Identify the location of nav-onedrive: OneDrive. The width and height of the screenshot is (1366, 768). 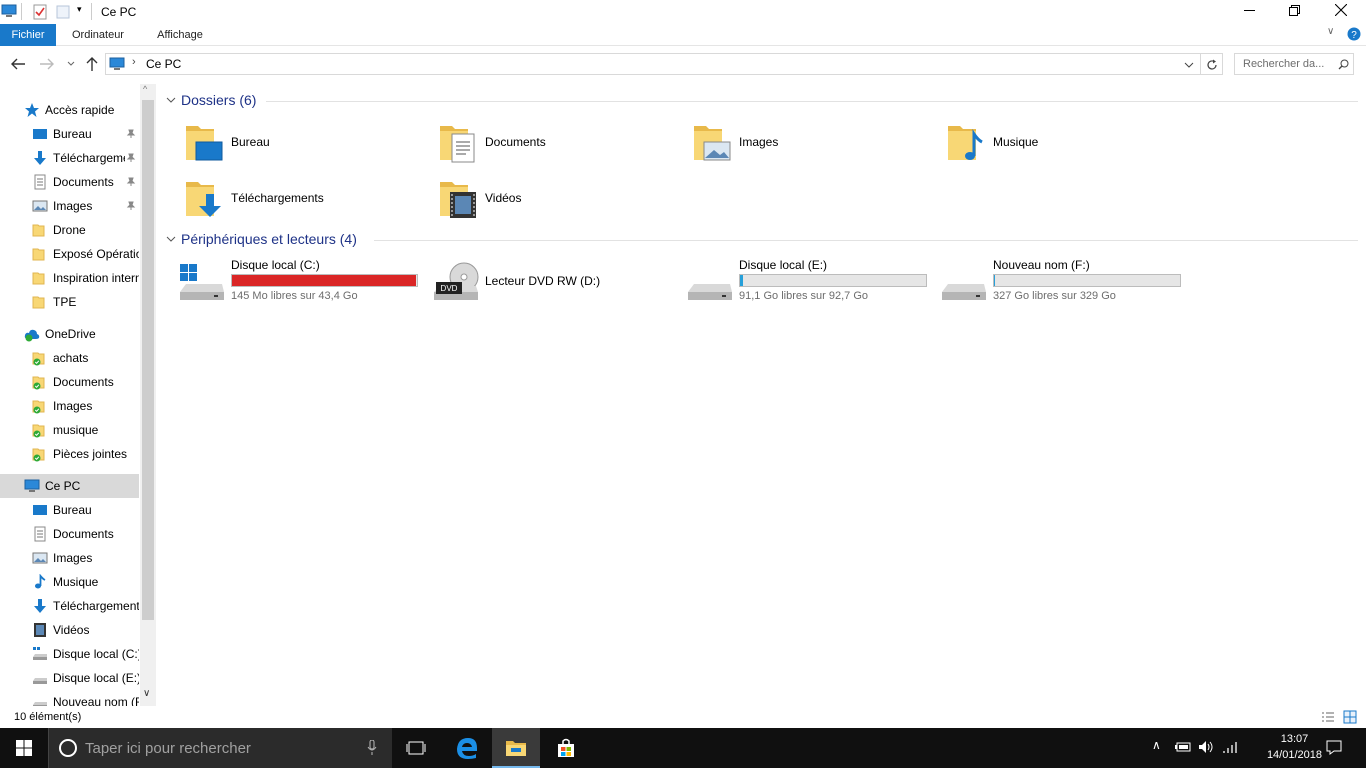
(81, 334).